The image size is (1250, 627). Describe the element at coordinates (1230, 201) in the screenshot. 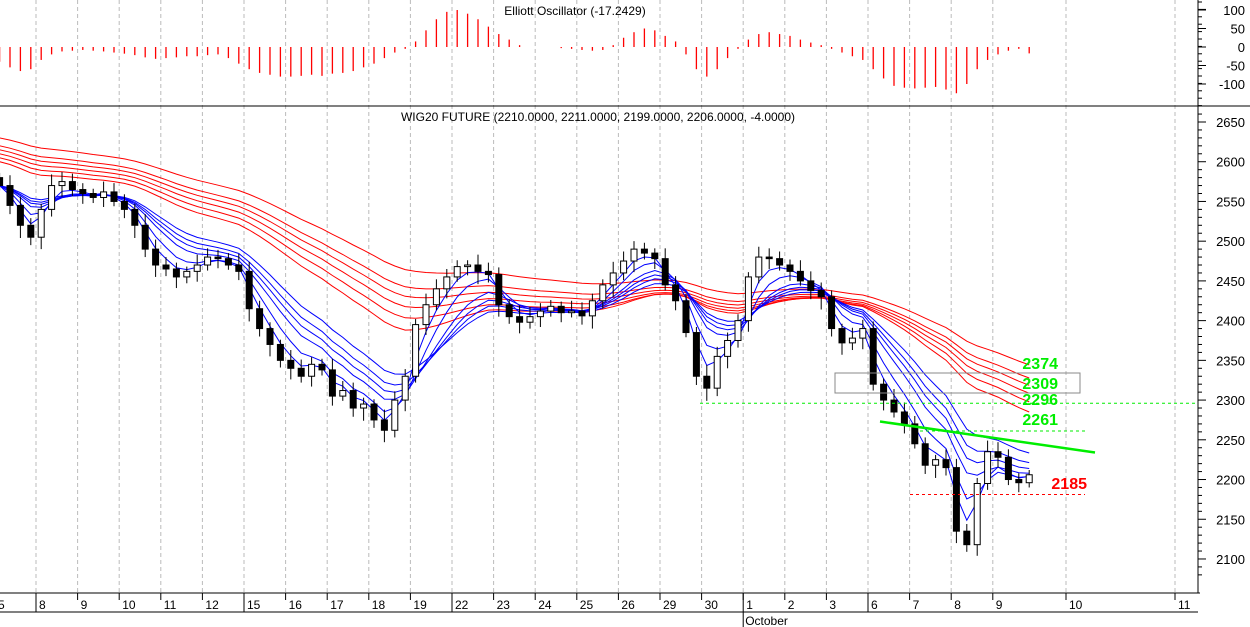

I see `price-tick-label: 2550` at that location.